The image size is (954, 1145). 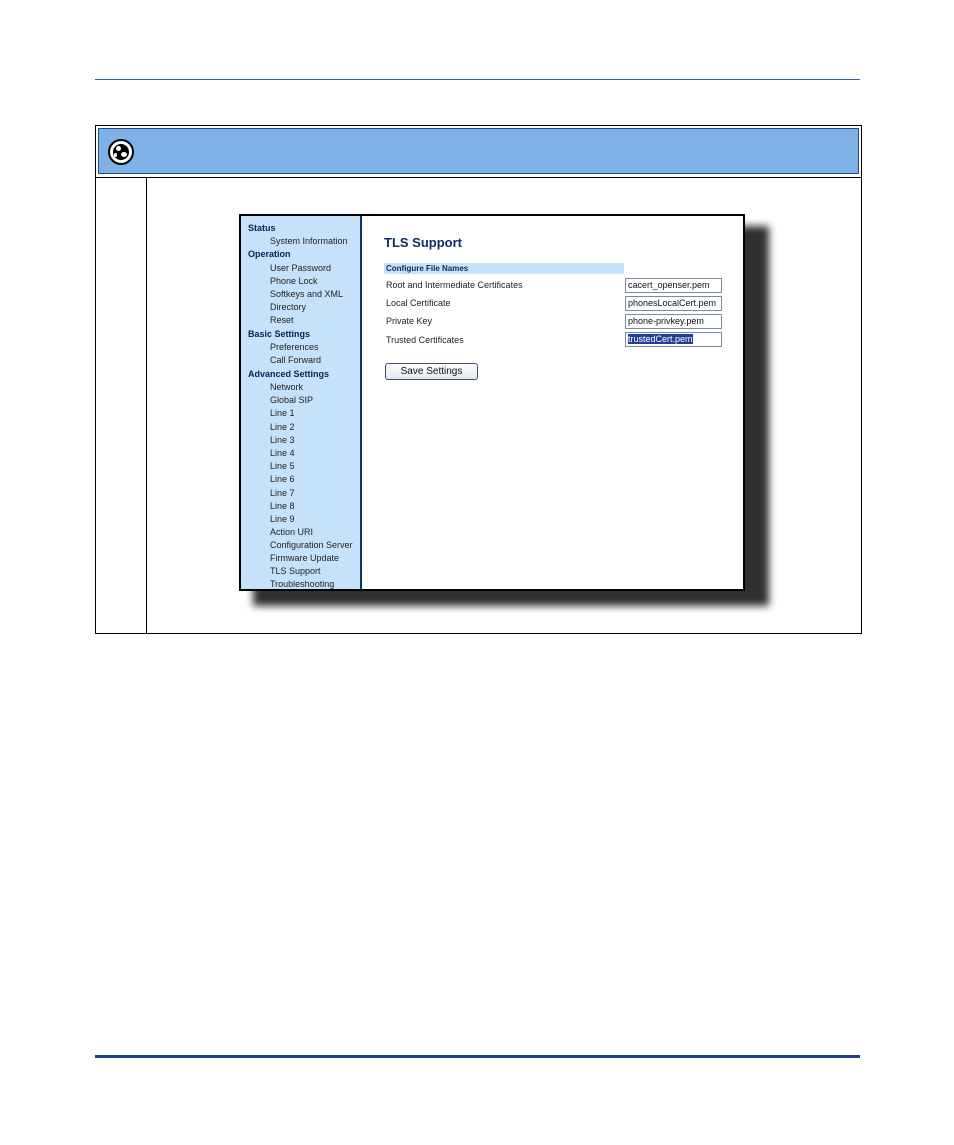 I want to click on sidebar-item-troubleshooting: Troubleshooting, so click(x=302, y=584).